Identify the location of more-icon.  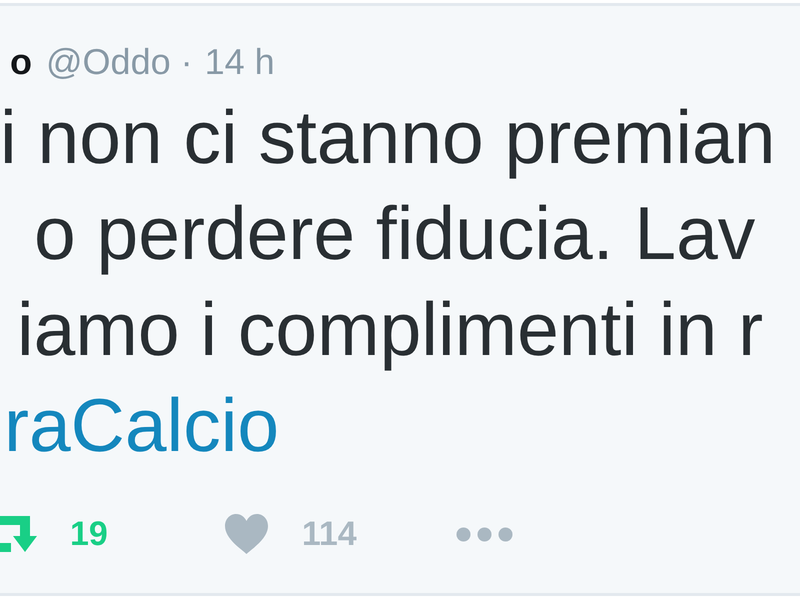
(484, 534).